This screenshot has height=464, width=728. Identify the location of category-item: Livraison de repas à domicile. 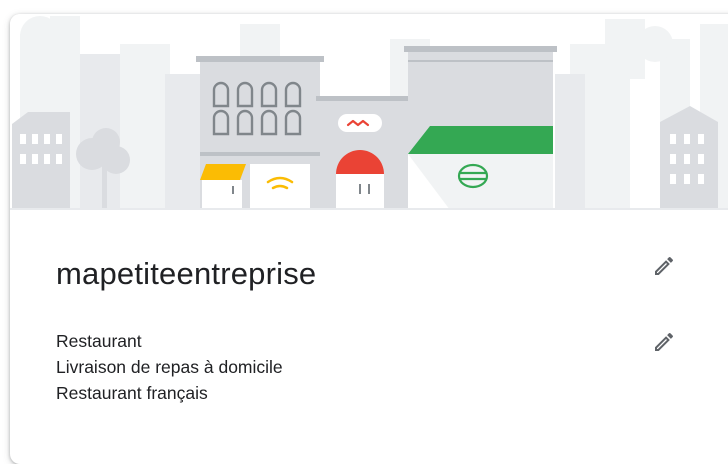
(169, 367).